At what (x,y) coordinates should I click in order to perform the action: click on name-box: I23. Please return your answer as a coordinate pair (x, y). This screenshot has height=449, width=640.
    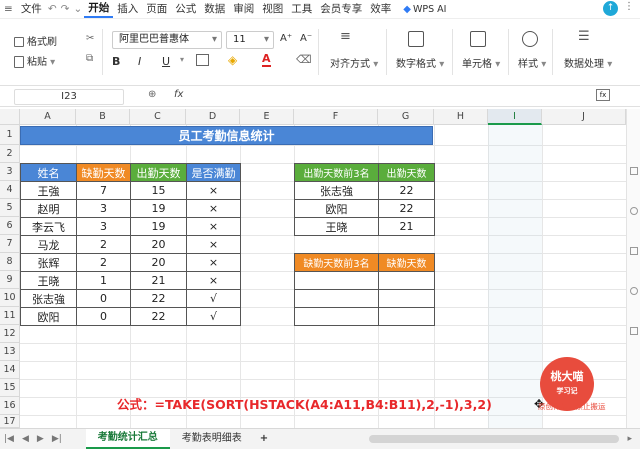
    Looking at the image, I should click on (69, 97).